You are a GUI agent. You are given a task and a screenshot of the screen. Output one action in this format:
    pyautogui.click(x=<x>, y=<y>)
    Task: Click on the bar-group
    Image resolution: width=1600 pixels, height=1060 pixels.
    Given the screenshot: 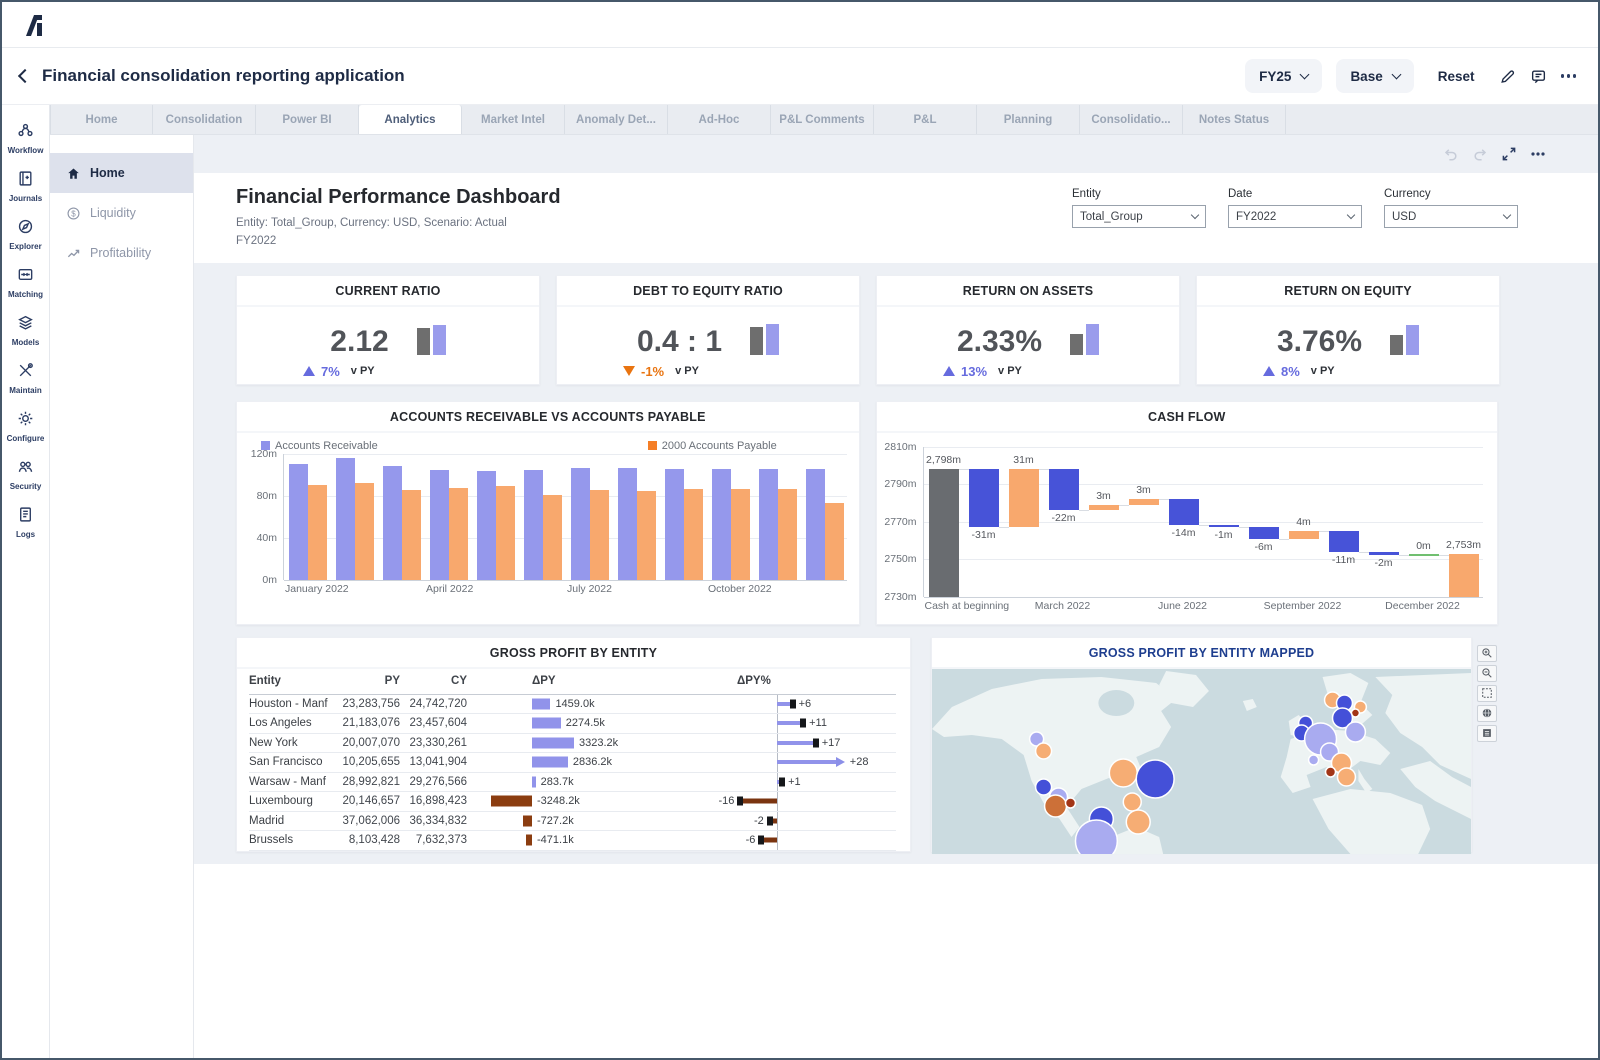 What is the action you would take?
    pyautogui.click(x=730, y=517)
    